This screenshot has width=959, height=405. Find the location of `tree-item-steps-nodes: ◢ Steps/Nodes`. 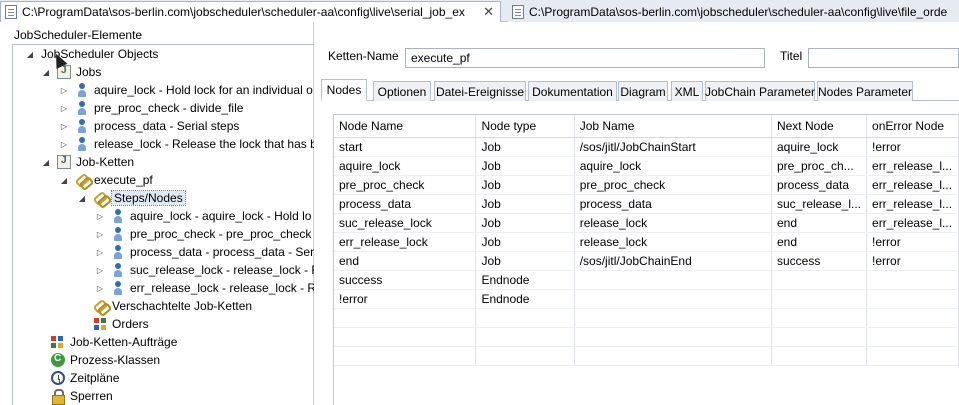

tree-item-steps-nodes: ◢ Steps/Nodes is located at coordinates (131, 198).